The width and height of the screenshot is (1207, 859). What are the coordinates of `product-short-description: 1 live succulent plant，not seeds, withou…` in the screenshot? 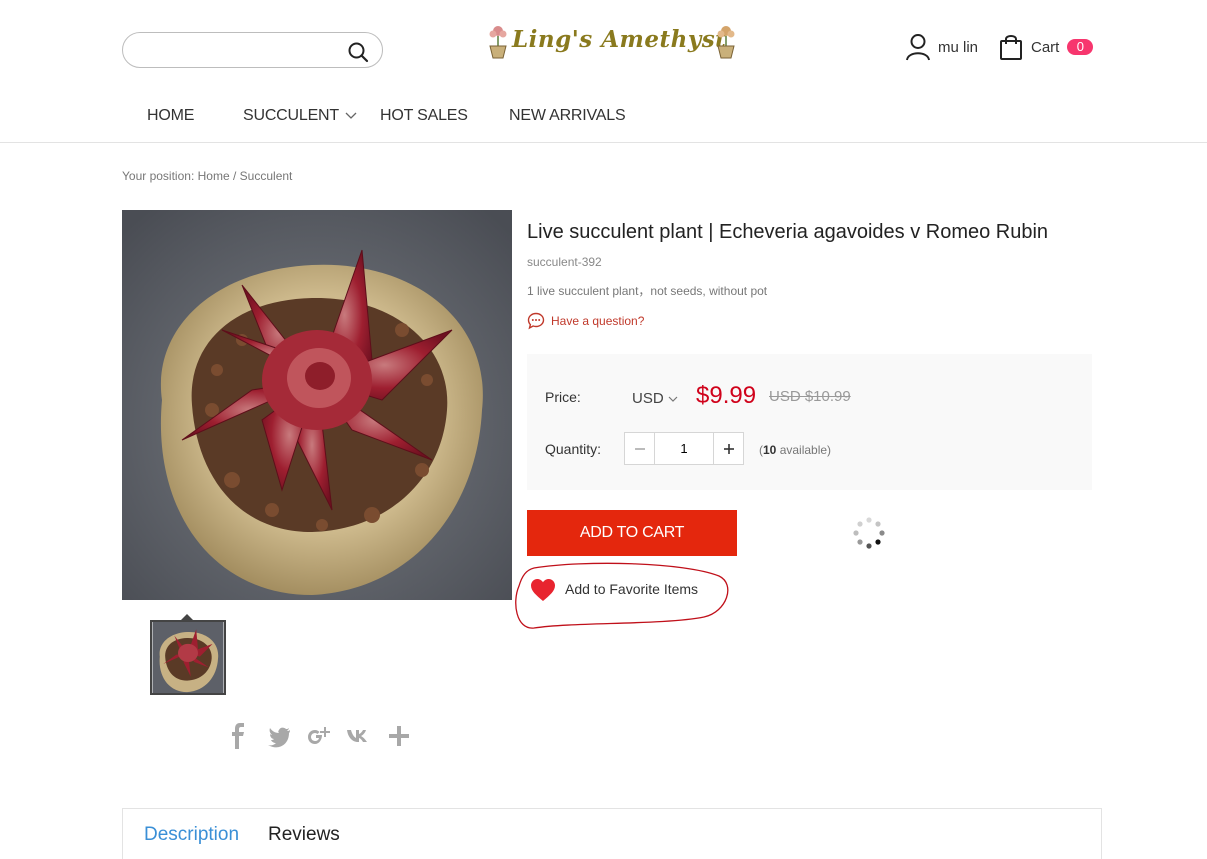 It's located at (647, 291).